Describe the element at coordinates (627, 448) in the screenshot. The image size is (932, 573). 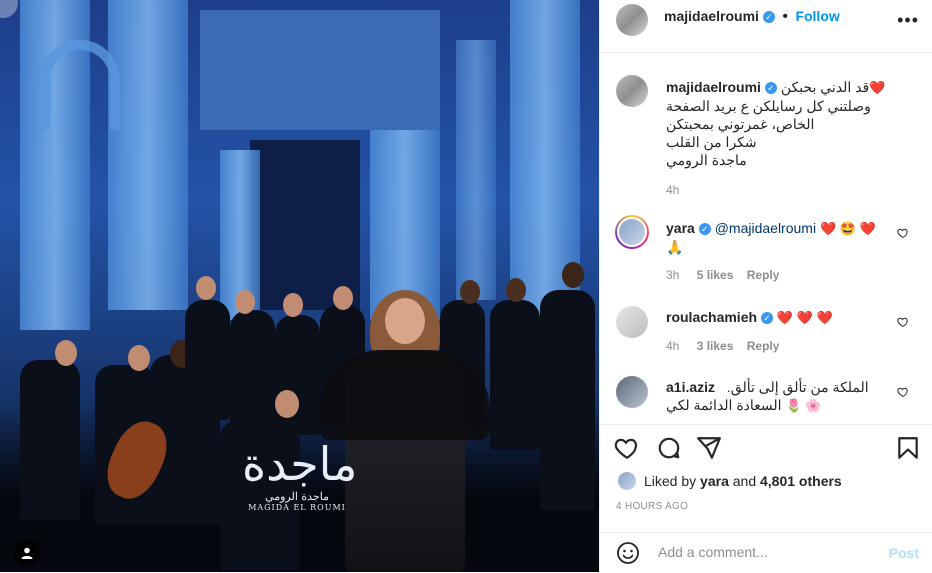
I see `heart-icon` at that location.